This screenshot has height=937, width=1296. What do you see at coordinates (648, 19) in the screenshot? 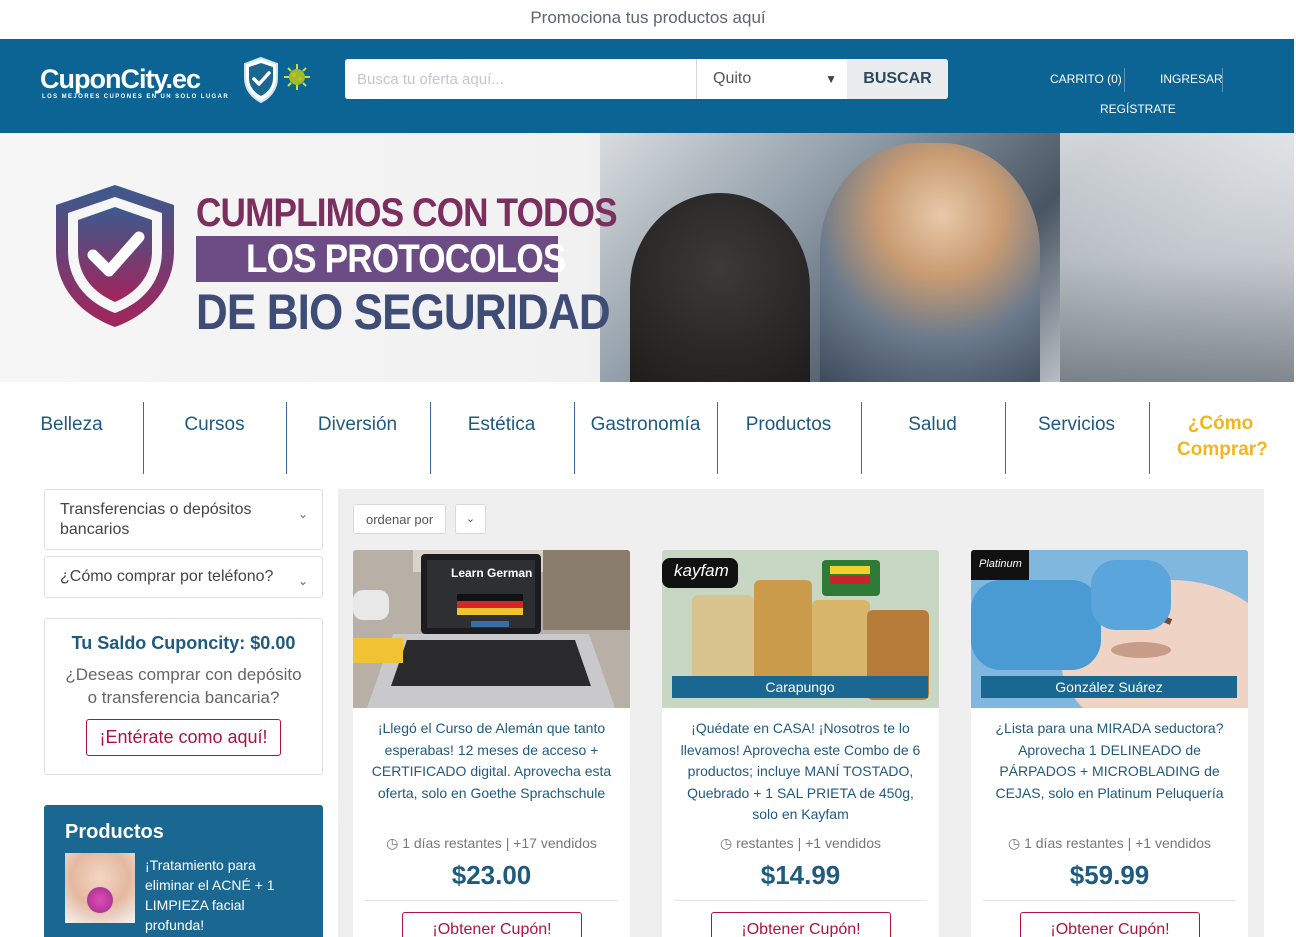
I see `promo-link: Promociona tus productos aquí` at bounding box center [648, 19].